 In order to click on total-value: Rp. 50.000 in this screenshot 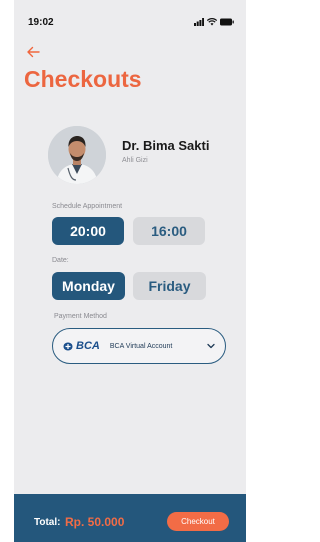, I will do `click(95, 522)`.